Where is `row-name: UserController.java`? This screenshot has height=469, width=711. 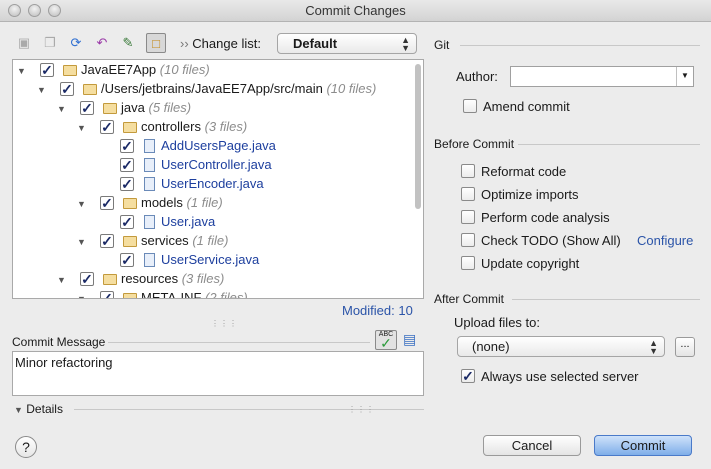
row-name: UserController.java is located at coordinates (216, 164).